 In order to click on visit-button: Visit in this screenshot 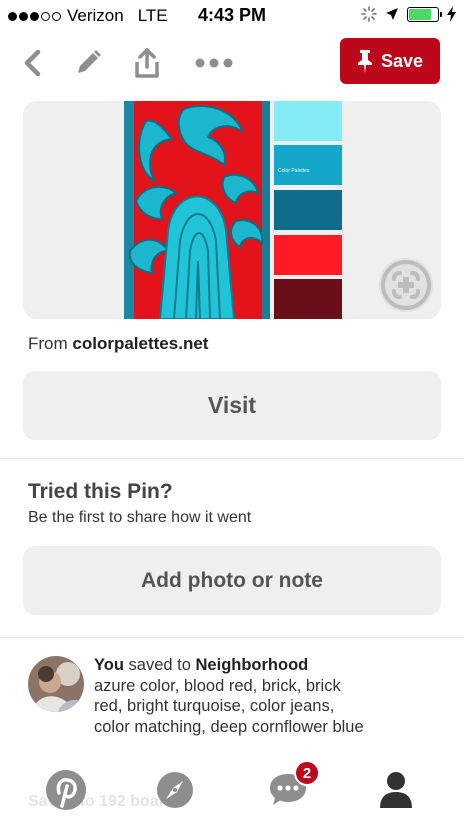, I will do `click(232, 405)`.